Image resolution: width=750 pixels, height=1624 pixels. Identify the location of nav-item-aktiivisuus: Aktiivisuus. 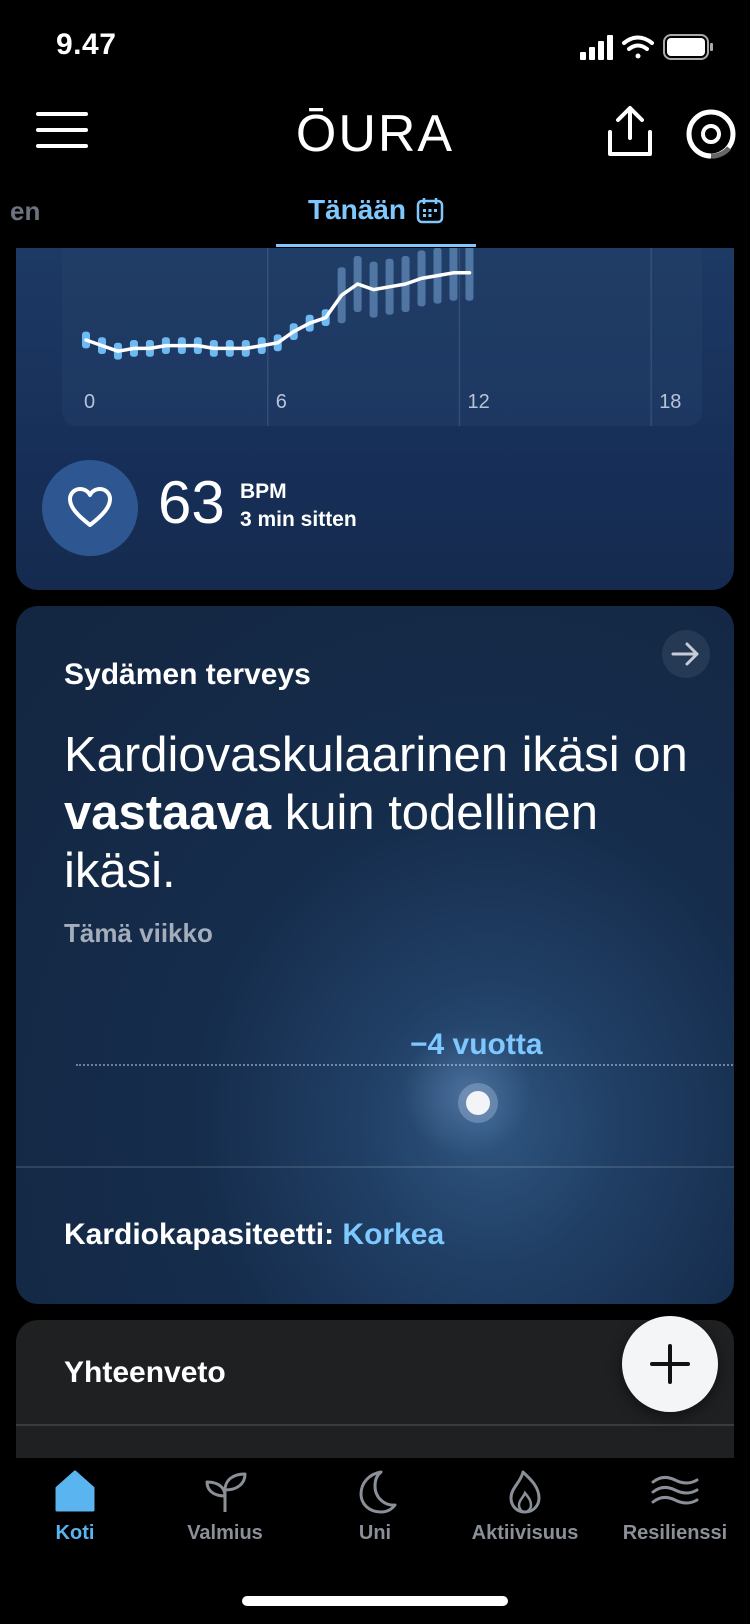
(525, 1506).